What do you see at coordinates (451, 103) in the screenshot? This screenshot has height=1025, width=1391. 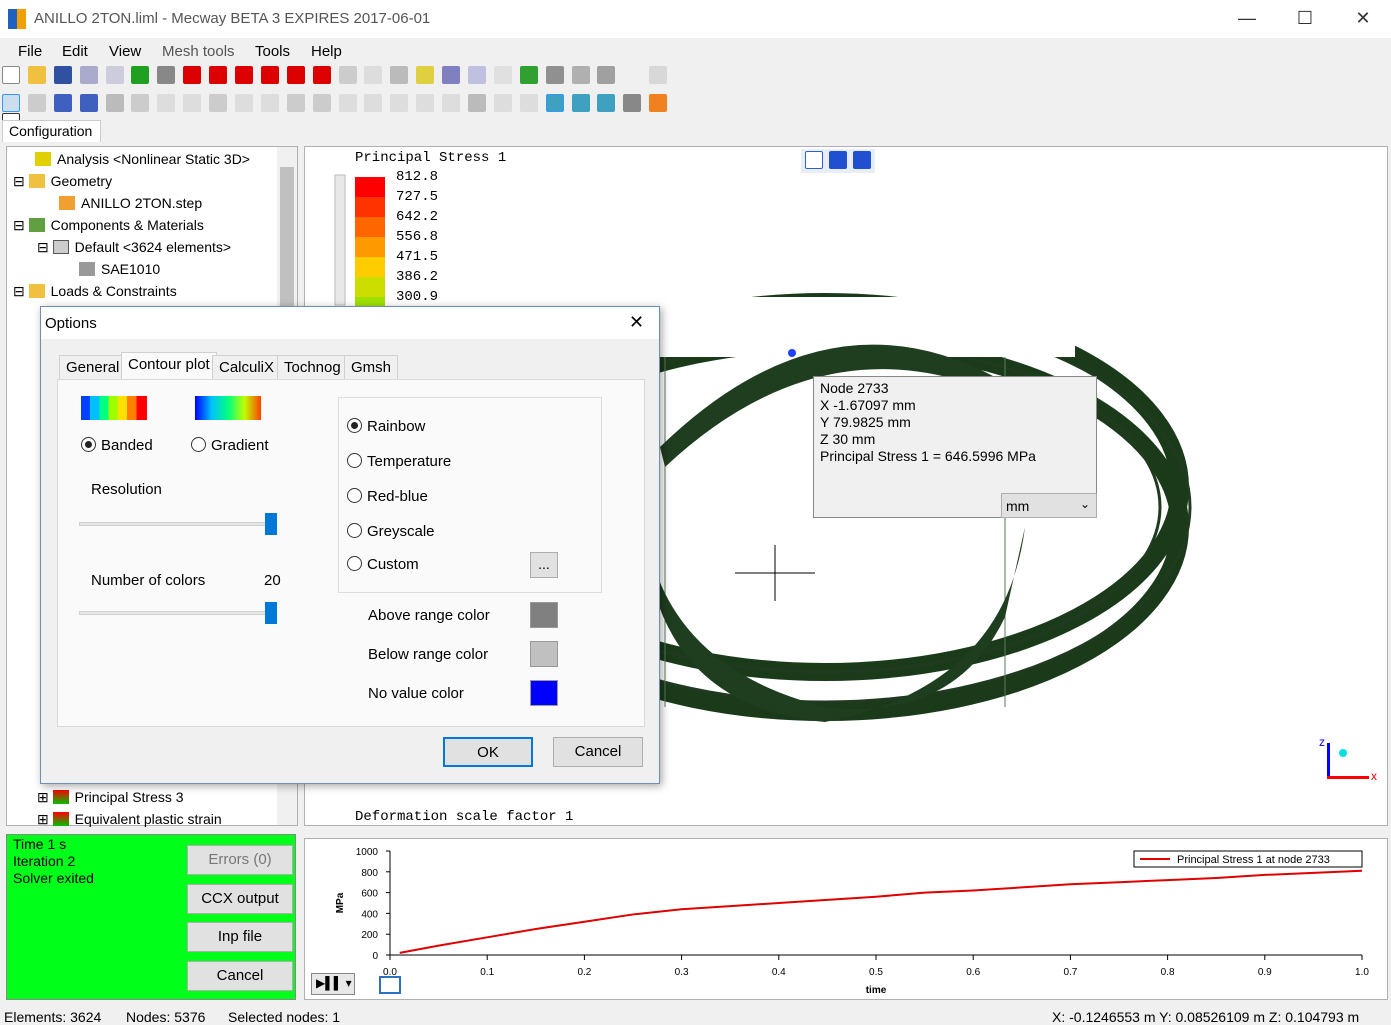 I see `split-icon` at bounding box center [451, 103].